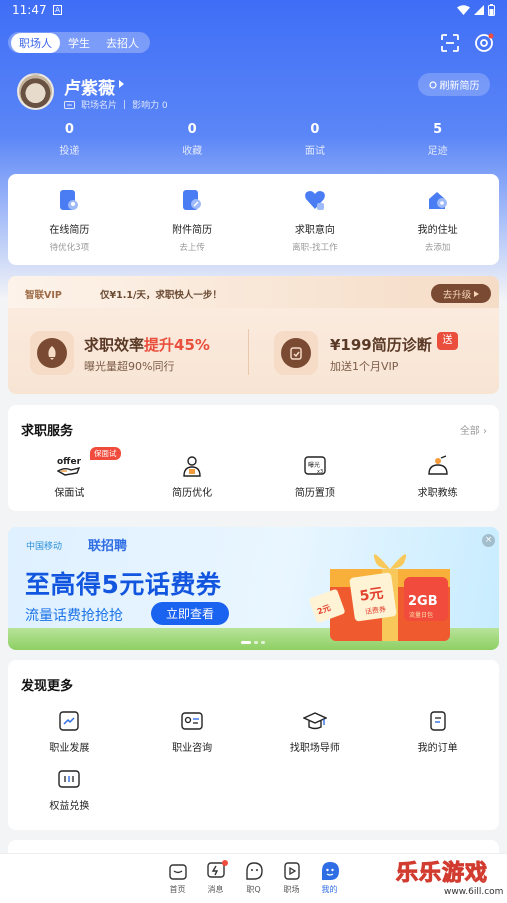  I want to click on services-all-link: 全部 ›, so click(473, 429).